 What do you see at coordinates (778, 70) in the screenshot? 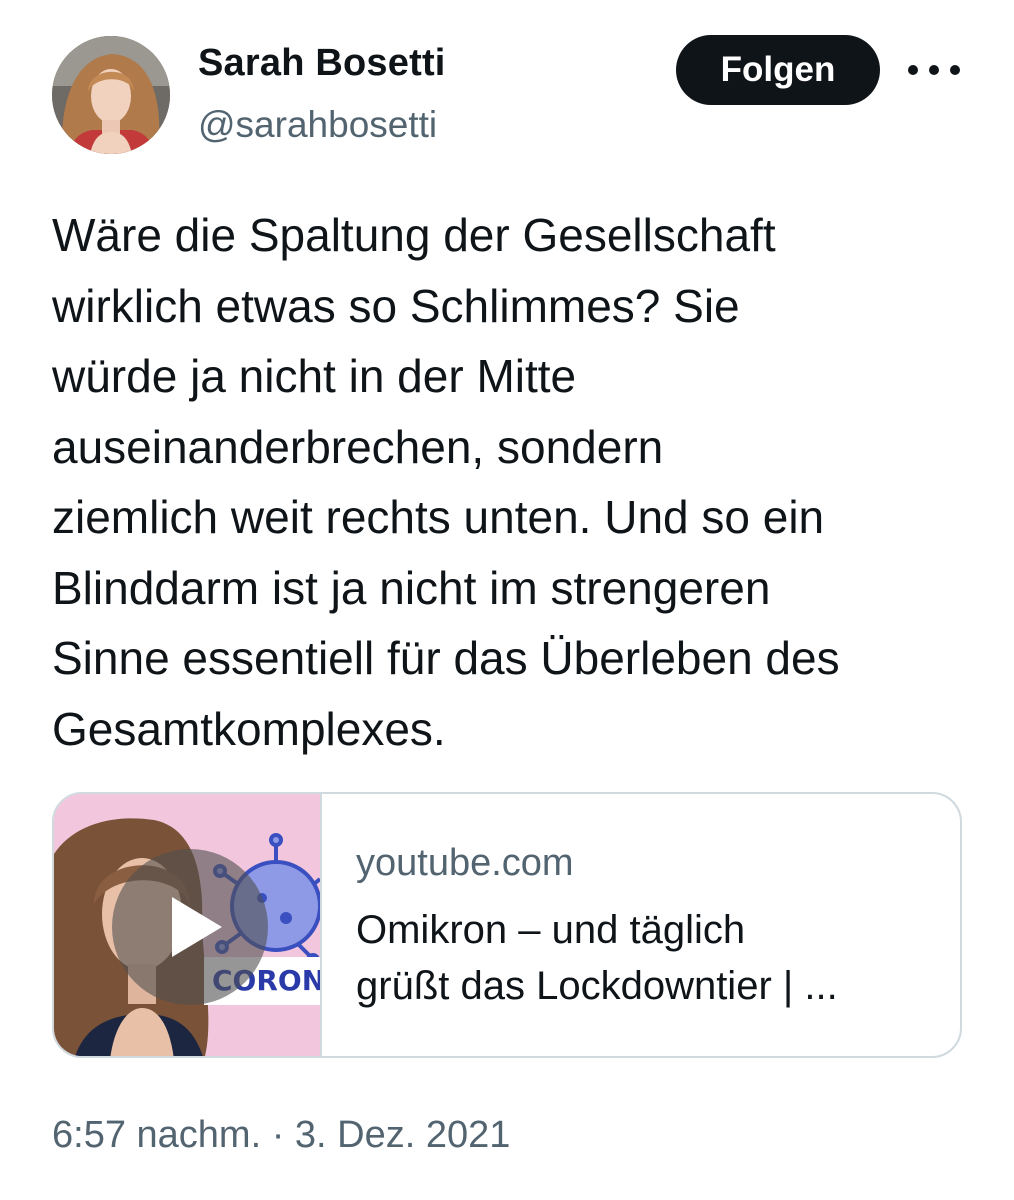
I see `follow-button: Folgen` at bounding box center [778, 70].